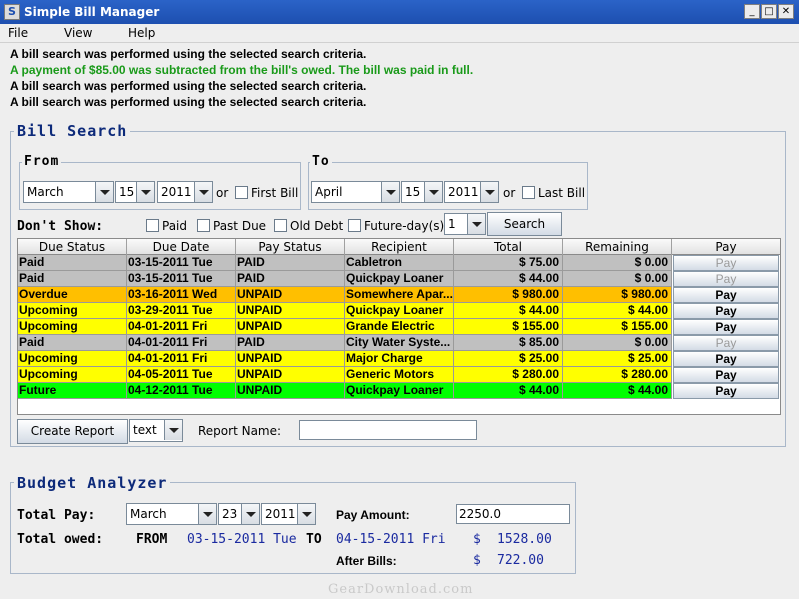 This screenshot has height=599, width=799. I want to click on column-header: Total, so click(508, 247).